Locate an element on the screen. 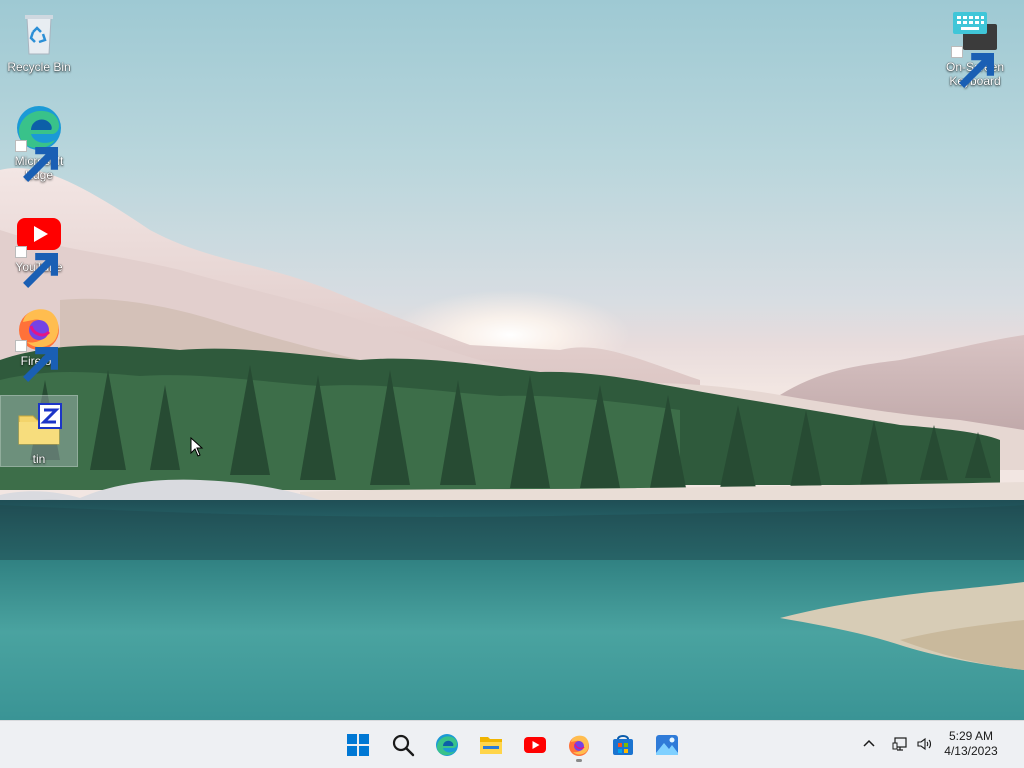 The height and width of the screenshot is (768, 1024). taskbar-search-button is located at coordinates (403, 745).